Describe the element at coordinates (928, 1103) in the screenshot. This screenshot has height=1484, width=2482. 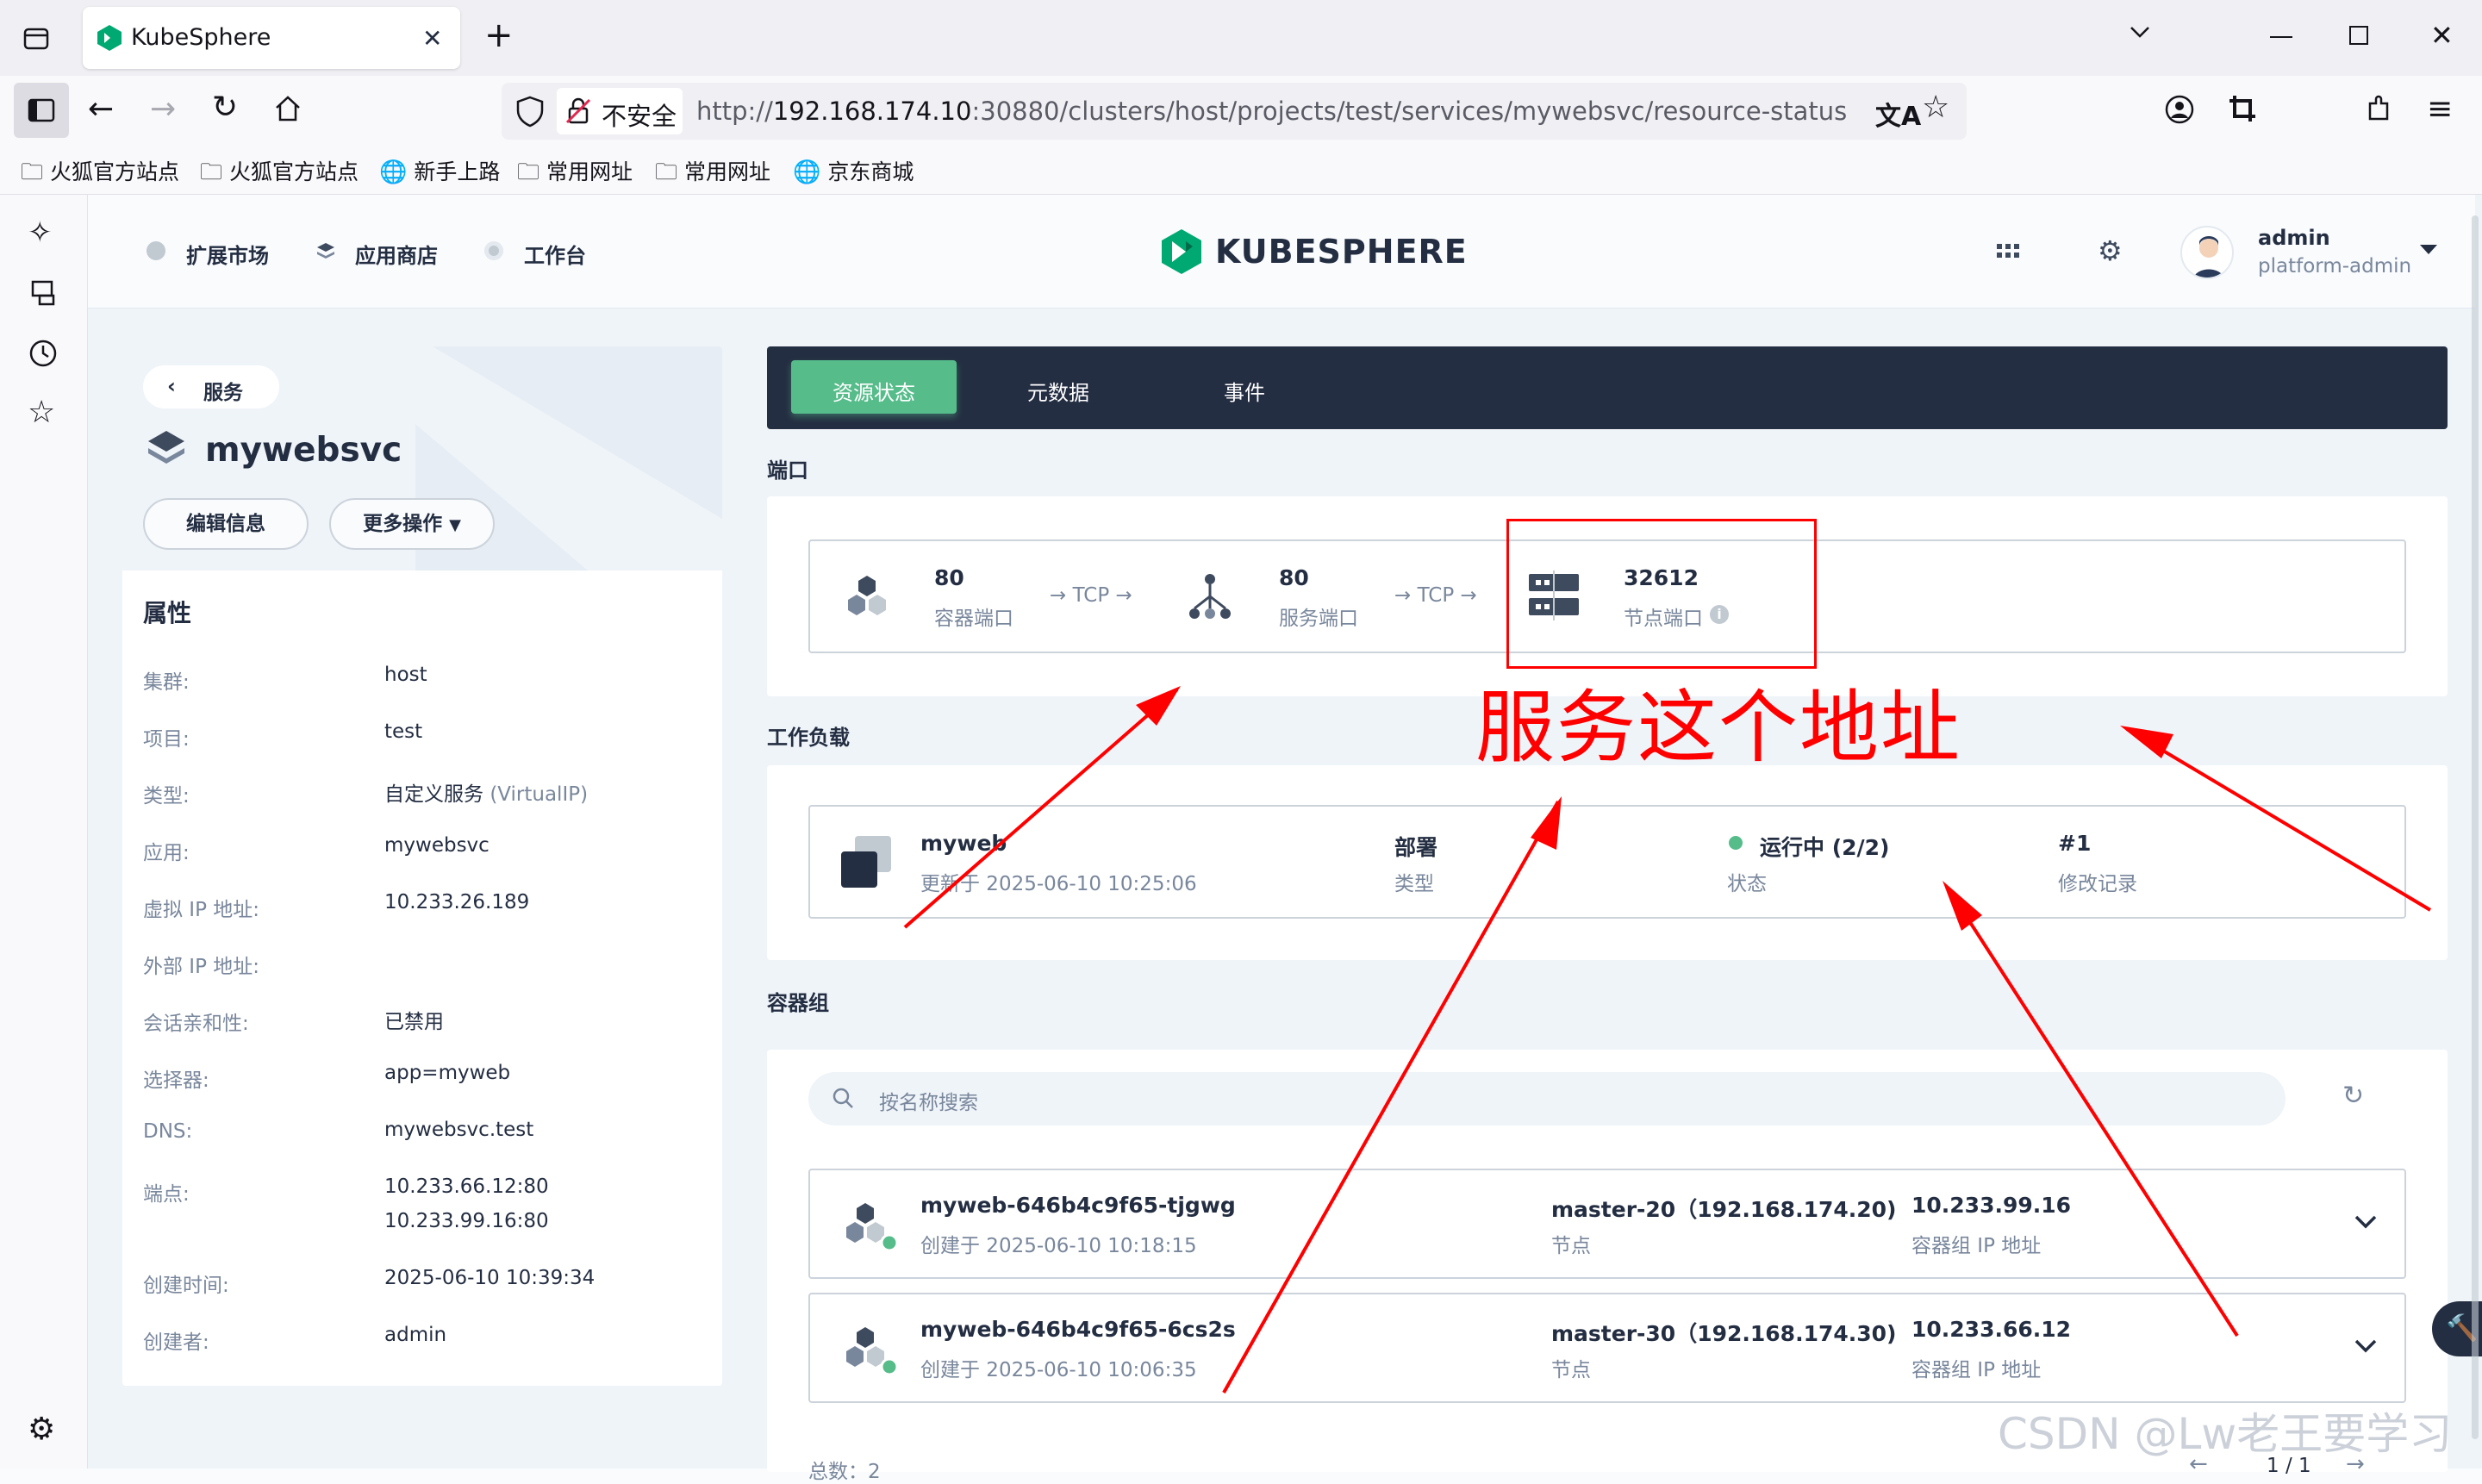
I see `search-placeholder: 按名称搜索` at that location.